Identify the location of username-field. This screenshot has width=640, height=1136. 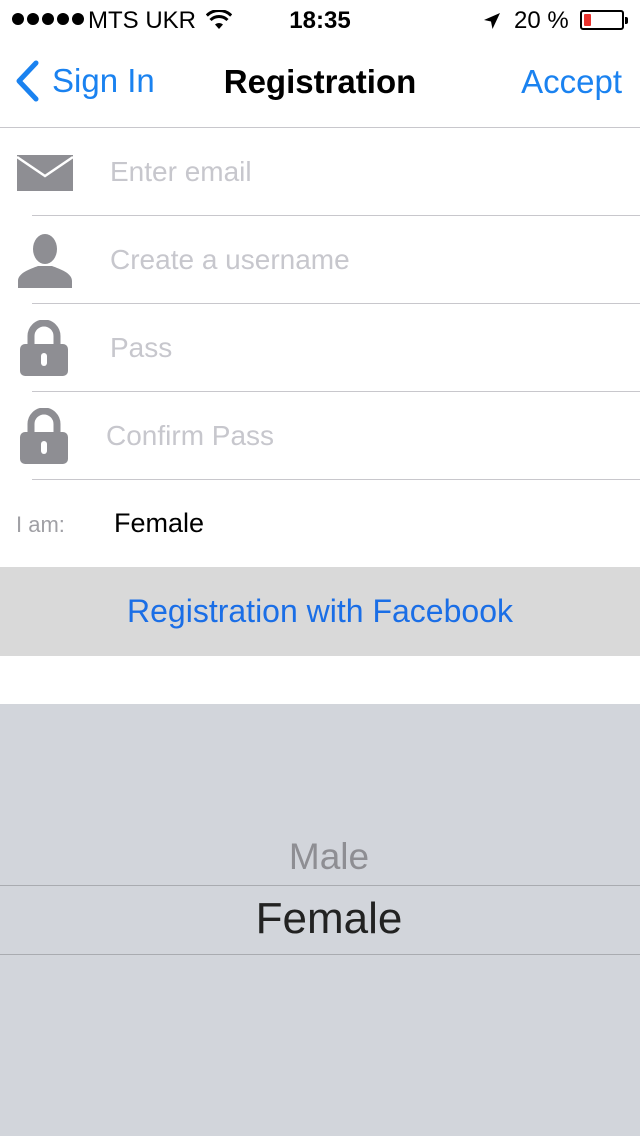
(360, 260).